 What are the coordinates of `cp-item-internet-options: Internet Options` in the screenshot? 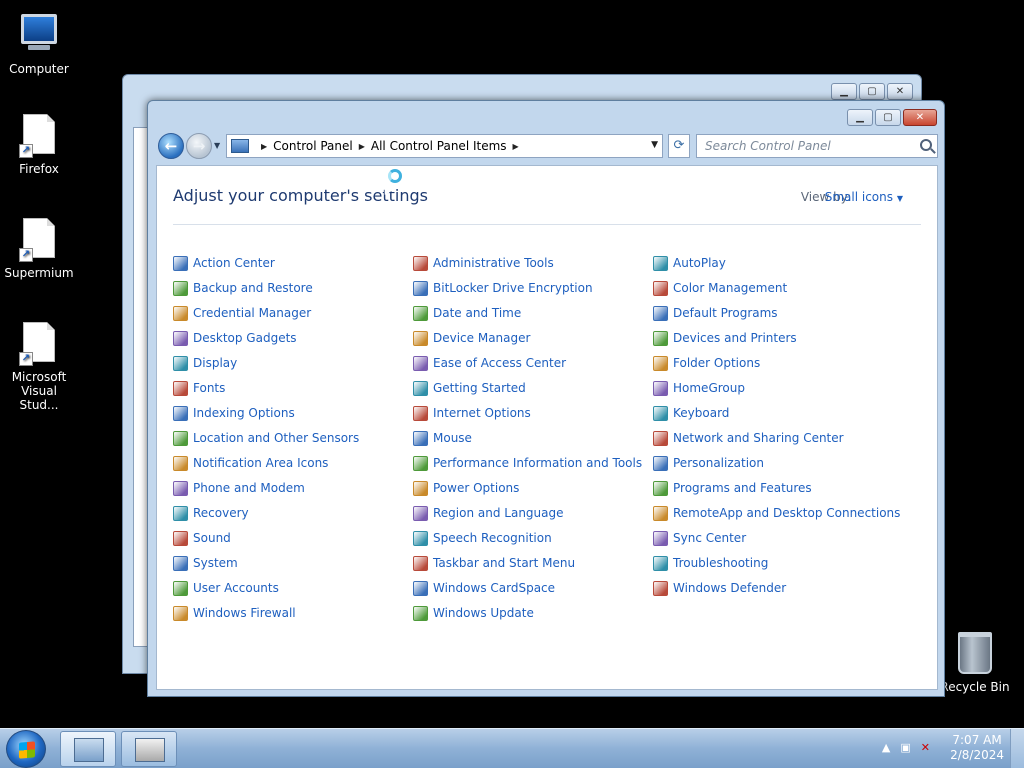 It's located at (472, 413).